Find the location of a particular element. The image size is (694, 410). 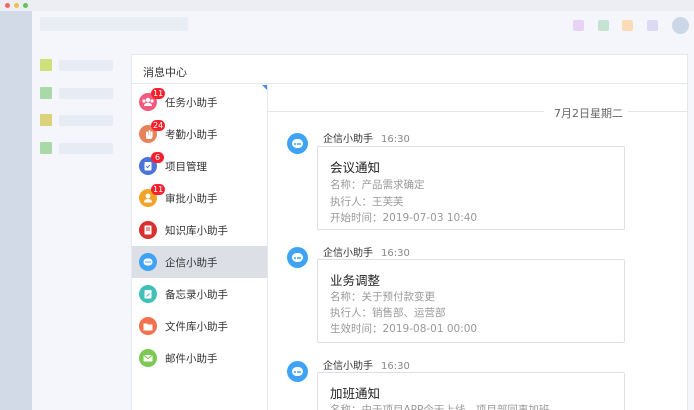

date-label: 7月2日星期二 is located at coordinates (588, 113).